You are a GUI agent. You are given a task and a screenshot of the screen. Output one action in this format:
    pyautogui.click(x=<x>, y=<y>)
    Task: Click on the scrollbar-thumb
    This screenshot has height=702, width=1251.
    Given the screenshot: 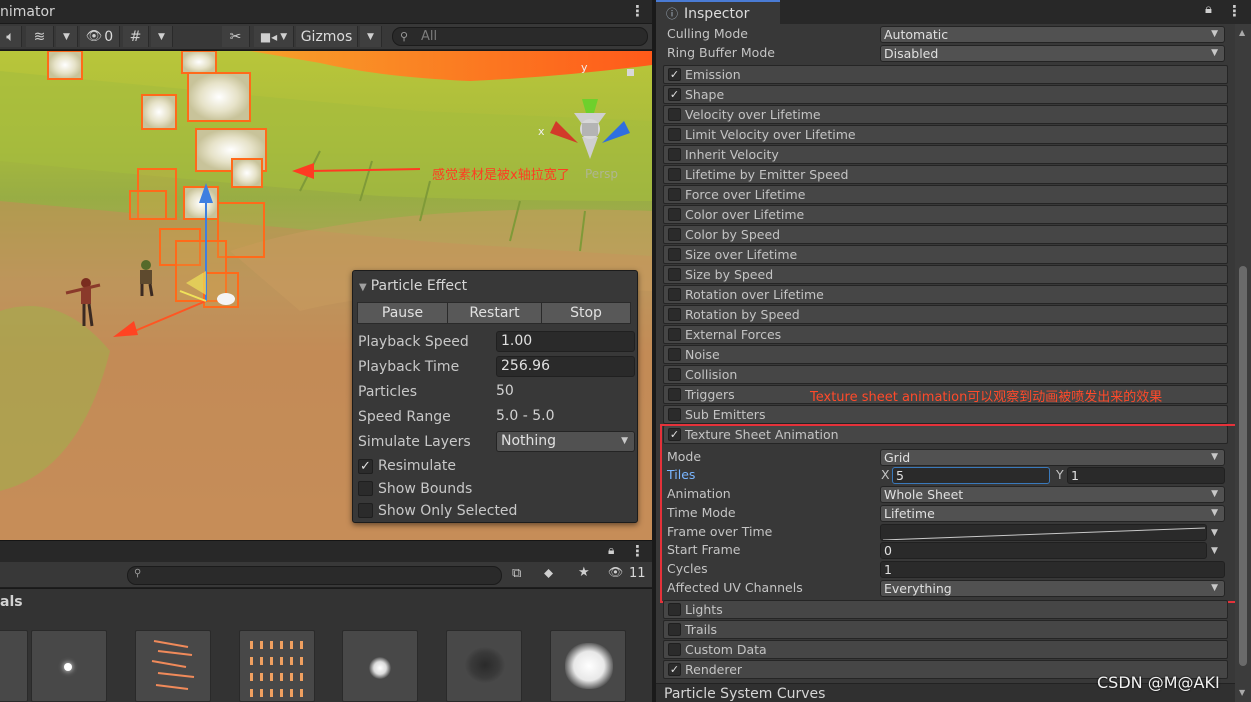 What is the action you would take?
    pyautogui.click(x=1243, y=466)
    